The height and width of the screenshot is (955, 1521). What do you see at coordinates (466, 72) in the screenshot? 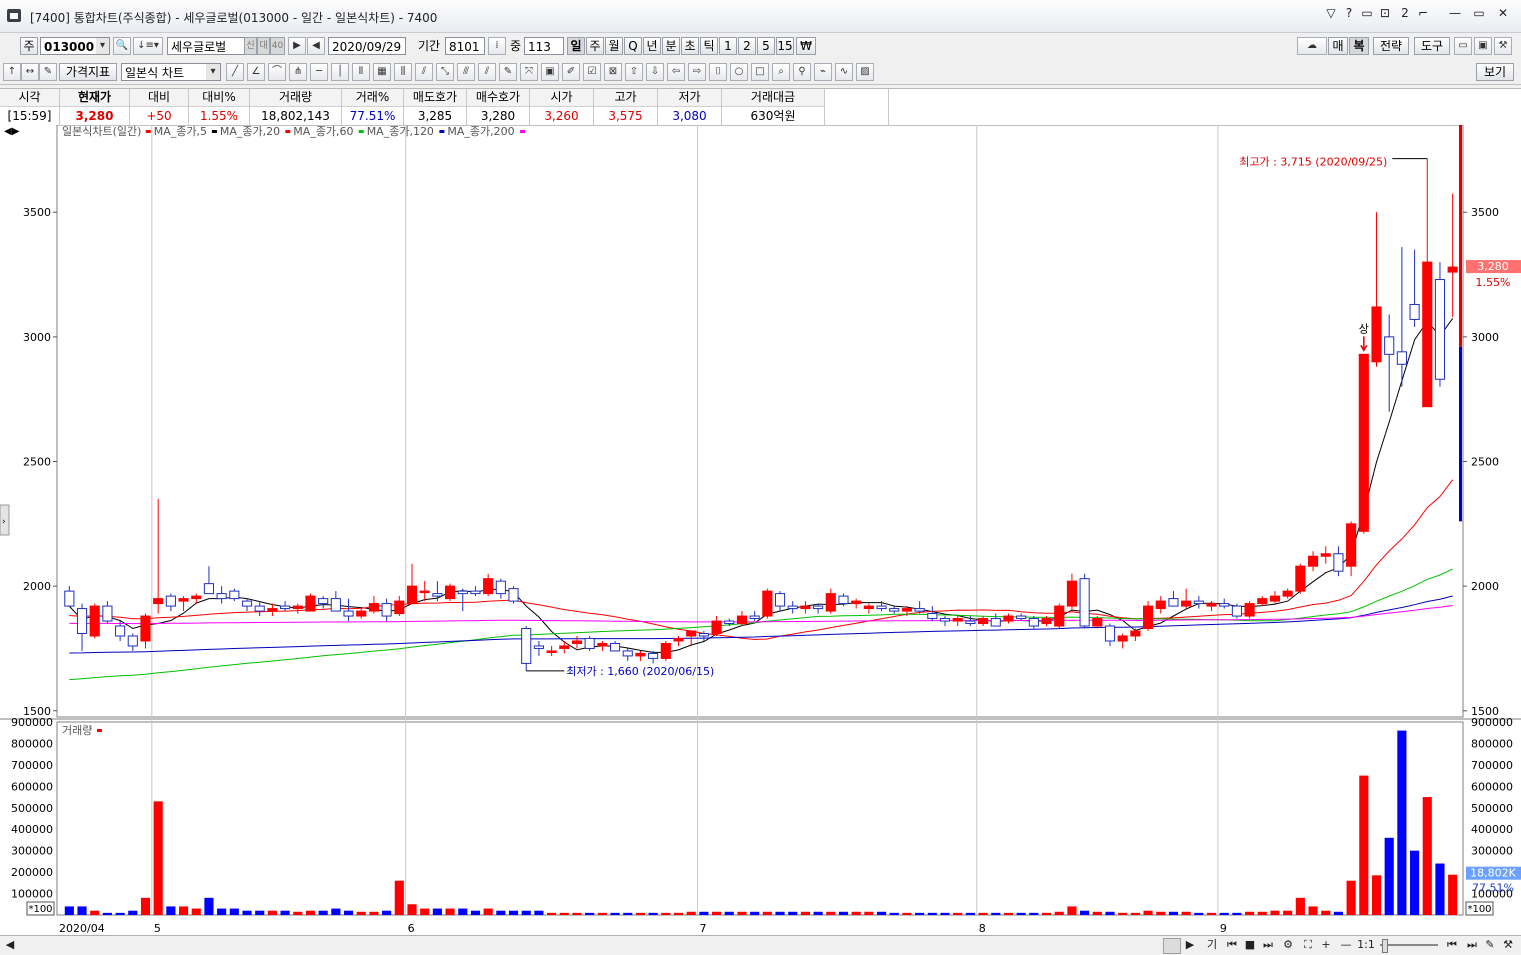
I see `drawing-tool-icon: ⫻` at bounding box center [466, 72].